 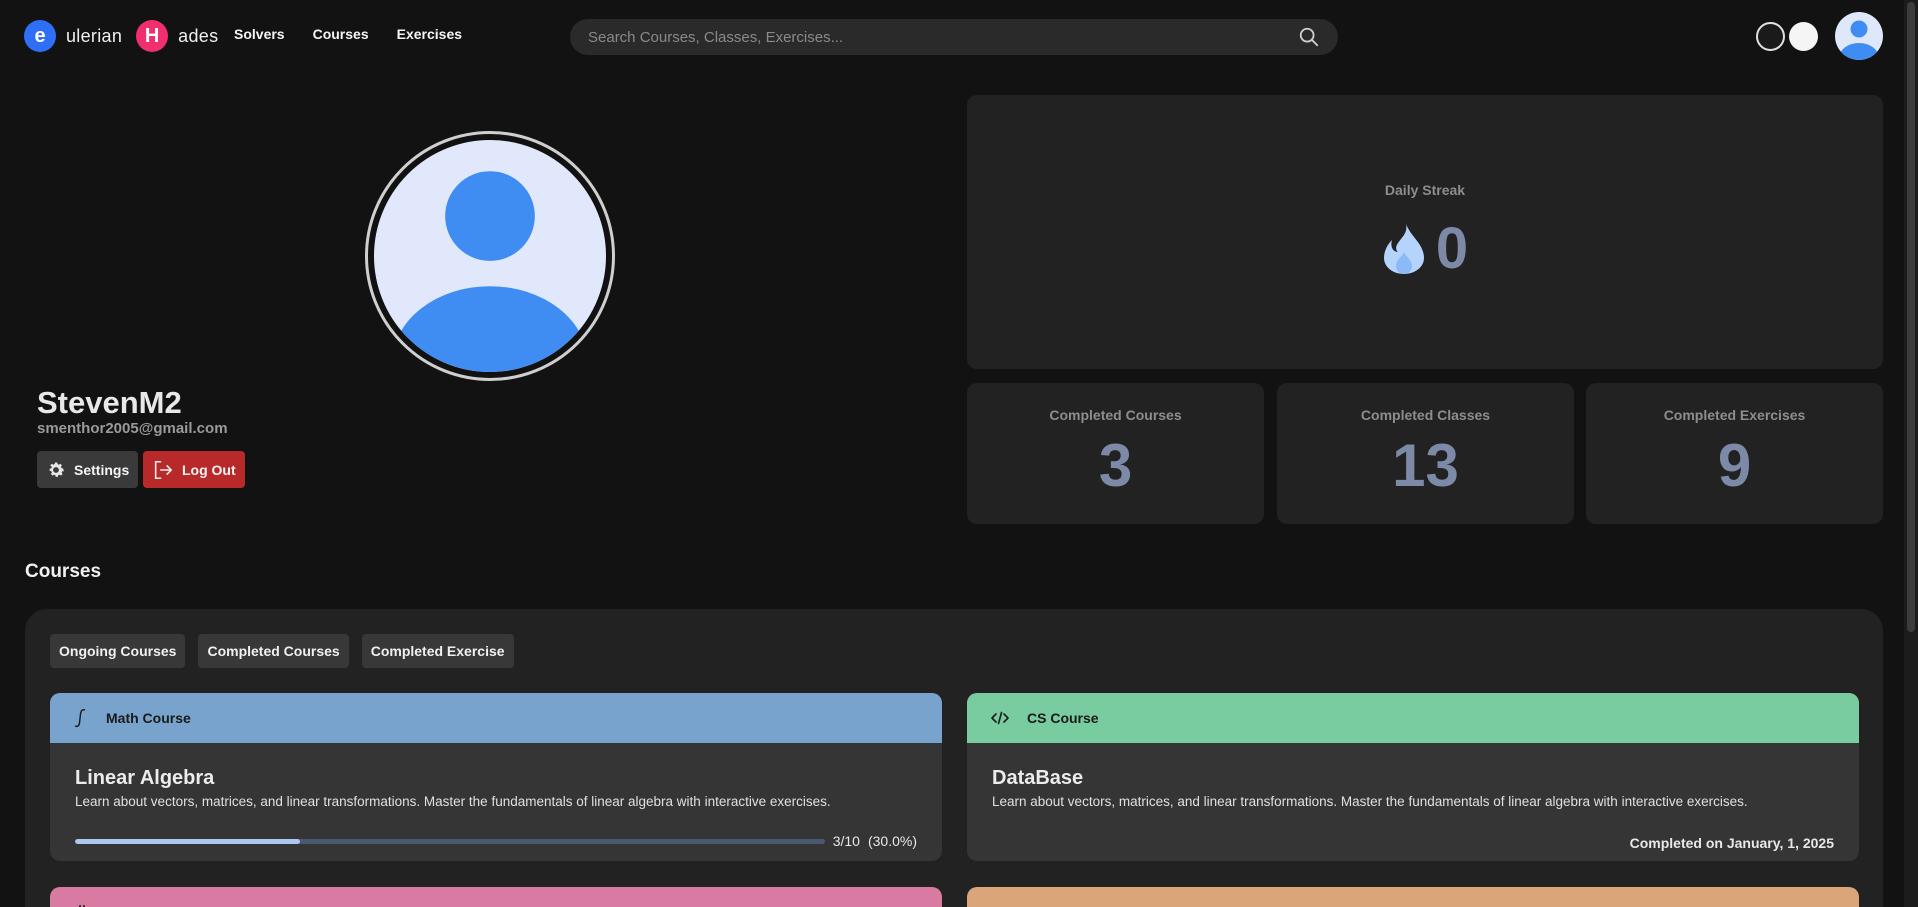 I want to click on eulerian-logo-word: ulerian, so click(x=94, y=35).